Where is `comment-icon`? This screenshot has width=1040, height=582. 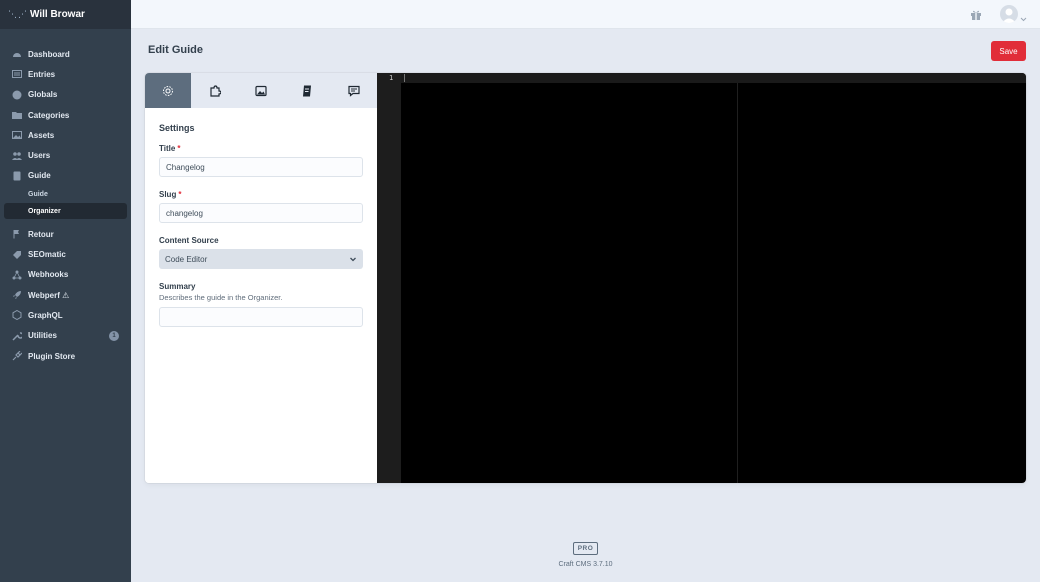
comment-icon is located at coordinates (354, 91).